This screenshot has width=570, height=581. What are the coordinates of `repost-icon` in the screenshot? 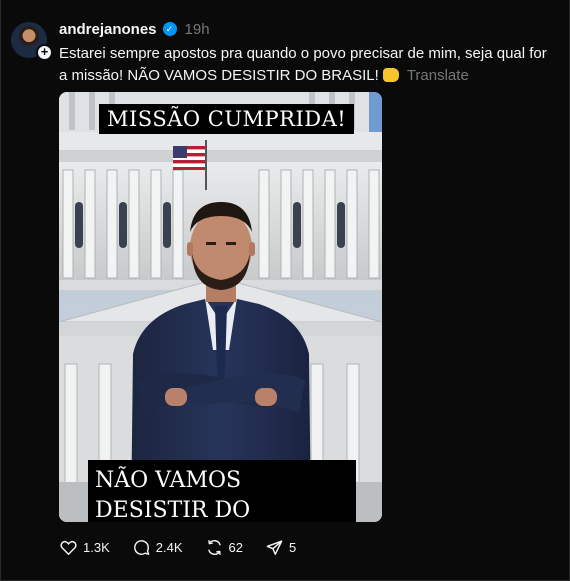 It's located at (214, 547).